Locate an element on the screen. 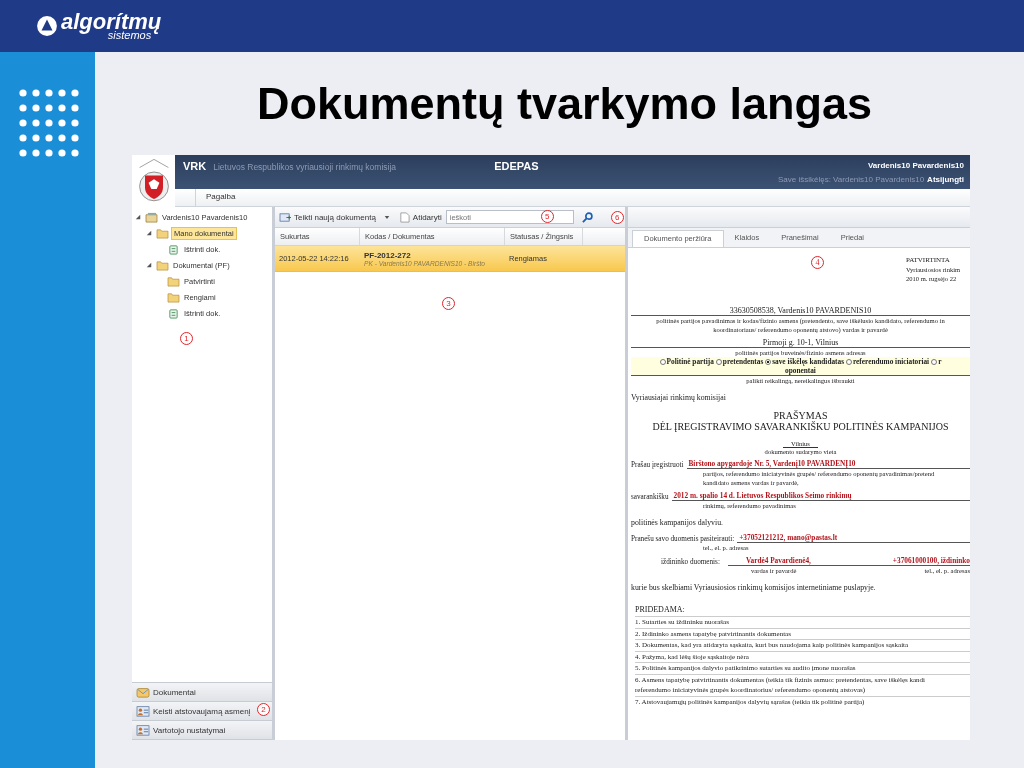 Image resolution: width=1024 pixels, height=768 pixels. folder-stack-icon is located at coordinates (151, 217).